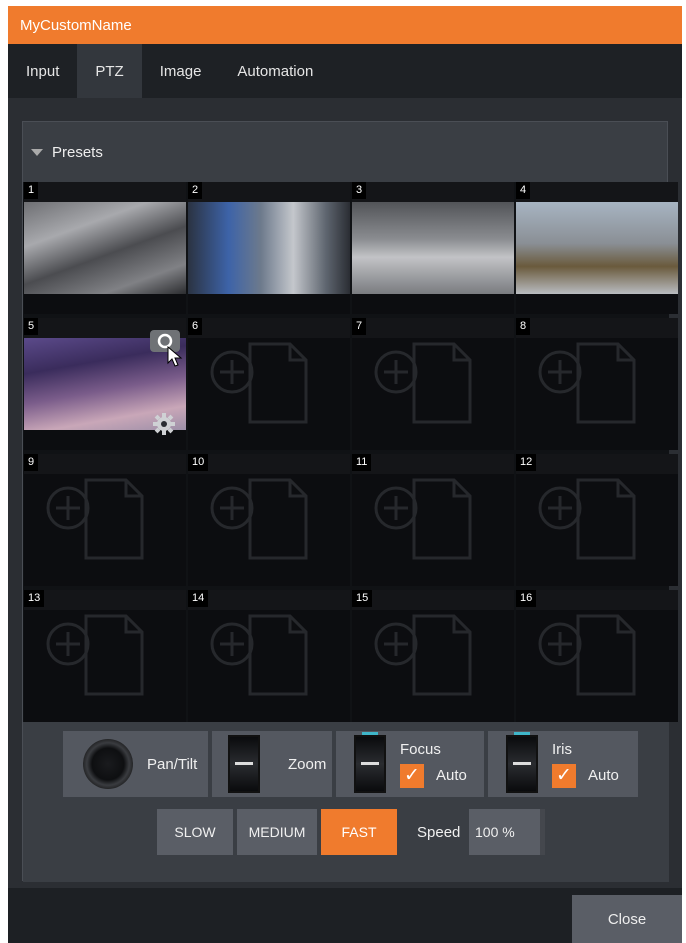  What do you see at coordinates (42, 71) in the screenshot?
I see `tab-input: Input` at bounding box center [42, 71].